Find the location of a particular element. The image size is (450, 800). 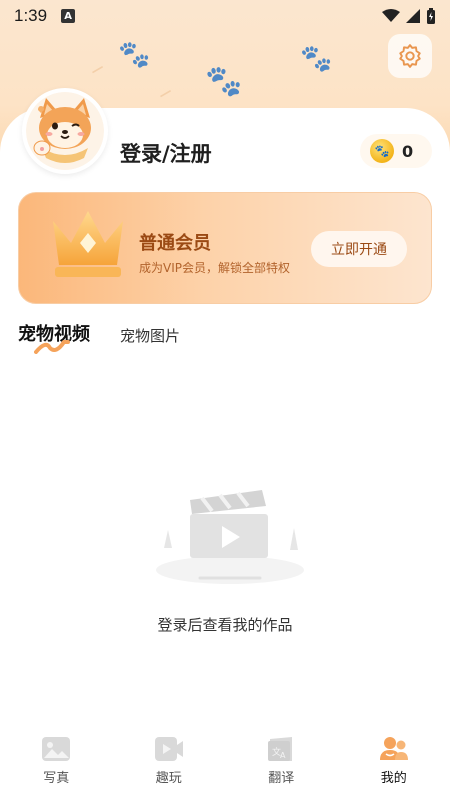

settings-button is located at coordinates (410, 56).